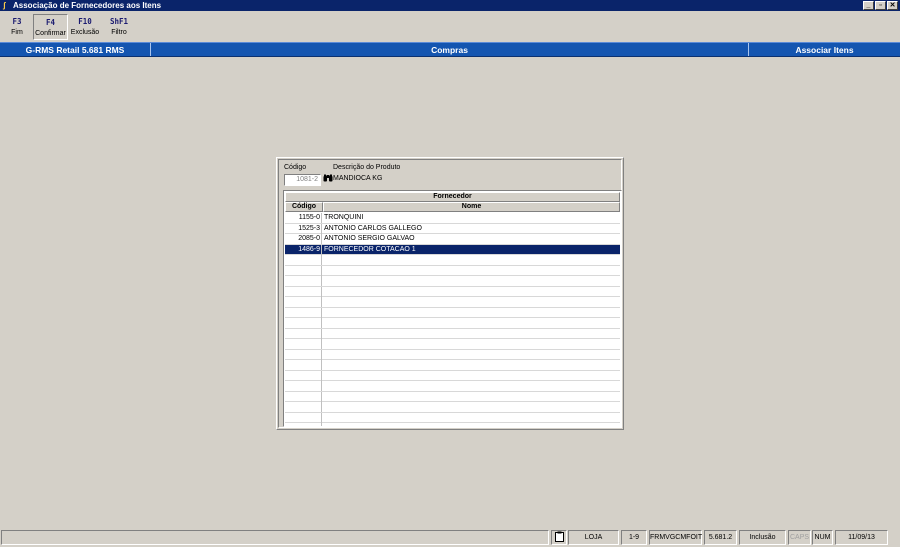 The width and height of the screenshot is (900, 547). What do you see at coordinates (471, 207) in the screenshot?
I see `column-header-nome: Nome` at bounding box center [471, 207].